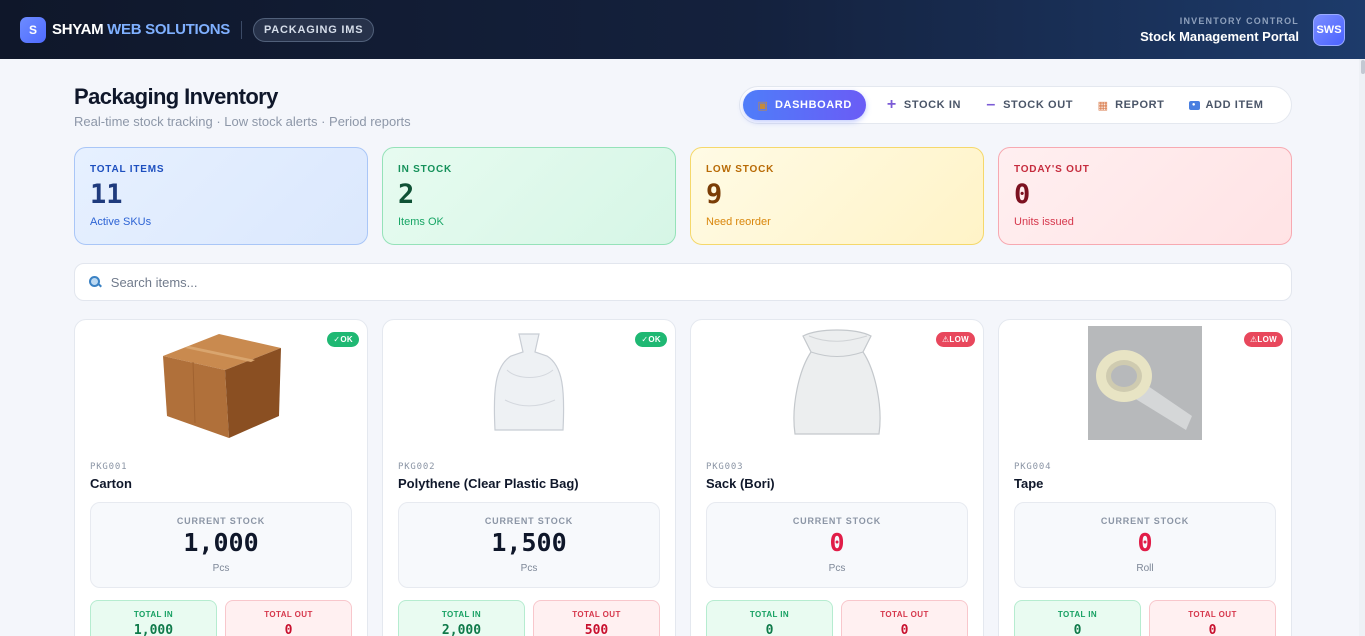 This screenshot has height=636, width=1365. What do you see at coordinates (1052, 169) in the screenshot?
I see `stat-label: TODAY'S OUT` at bounding box center [1052, 169].